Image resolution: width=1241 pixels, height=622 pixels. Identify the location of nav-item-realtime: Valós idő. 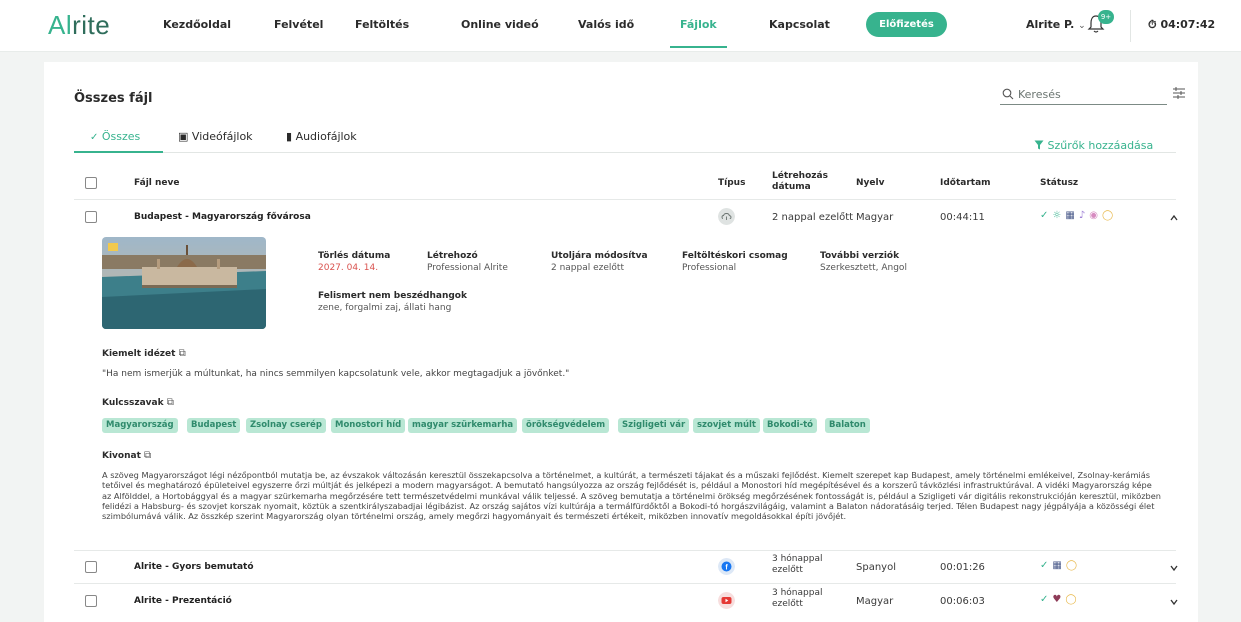
(606, 24).